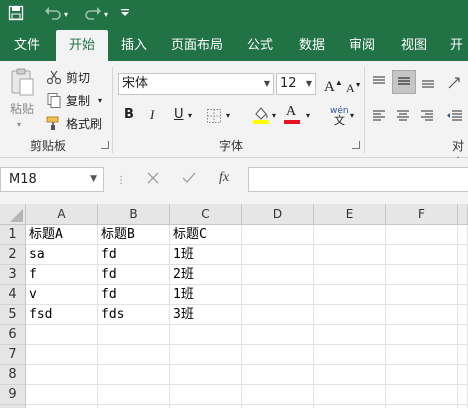 The width and height of the screenshot is (468, 408). What do you see at coordinates (350, 295) in the screenshot?
I see `cell-e4` at bounding box center [350, 295].